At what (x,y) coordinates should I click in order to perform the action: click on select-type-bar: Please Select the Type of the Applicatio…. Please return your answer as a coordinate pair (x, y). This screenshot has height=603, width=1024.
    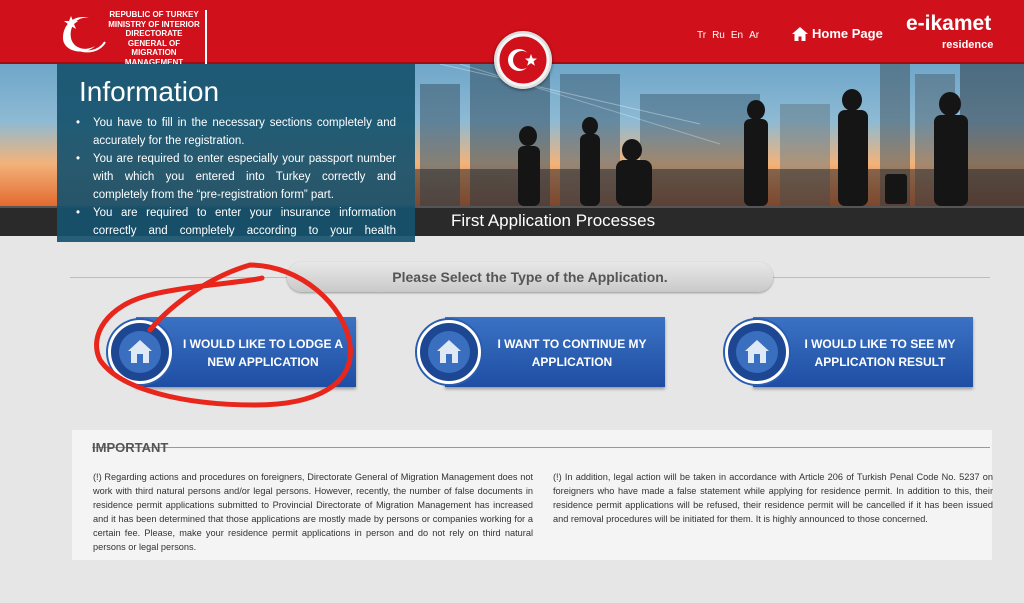
    Looking at the image, I should click on (530, 277).